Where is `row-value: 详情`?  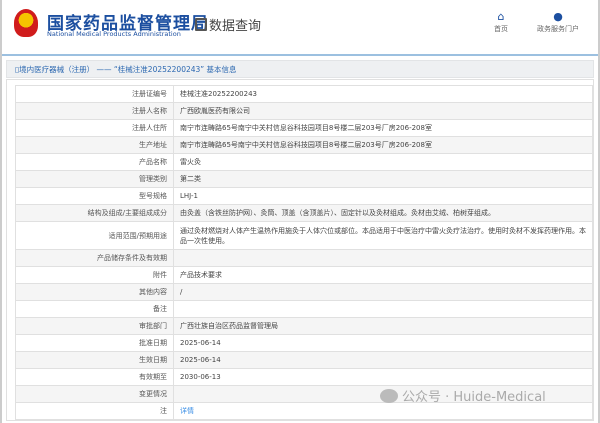
row-value: 详情 is located at coordinates (383, 411).